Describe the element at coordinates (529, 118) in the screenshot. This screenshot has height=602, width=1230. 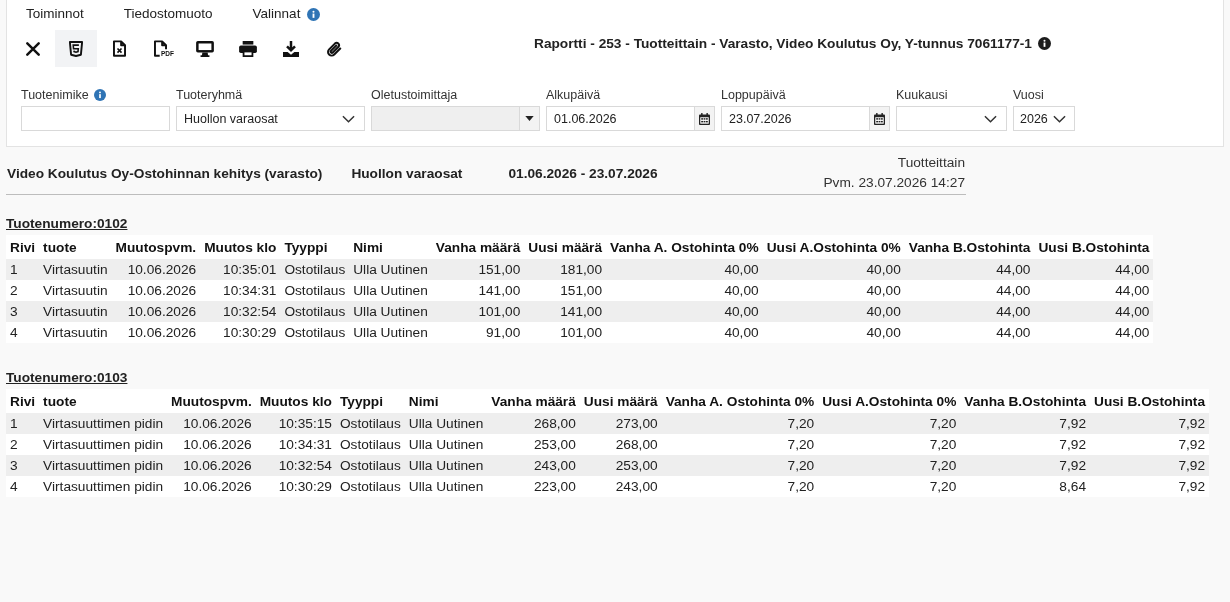
I see `caret-down-icon` at that location.